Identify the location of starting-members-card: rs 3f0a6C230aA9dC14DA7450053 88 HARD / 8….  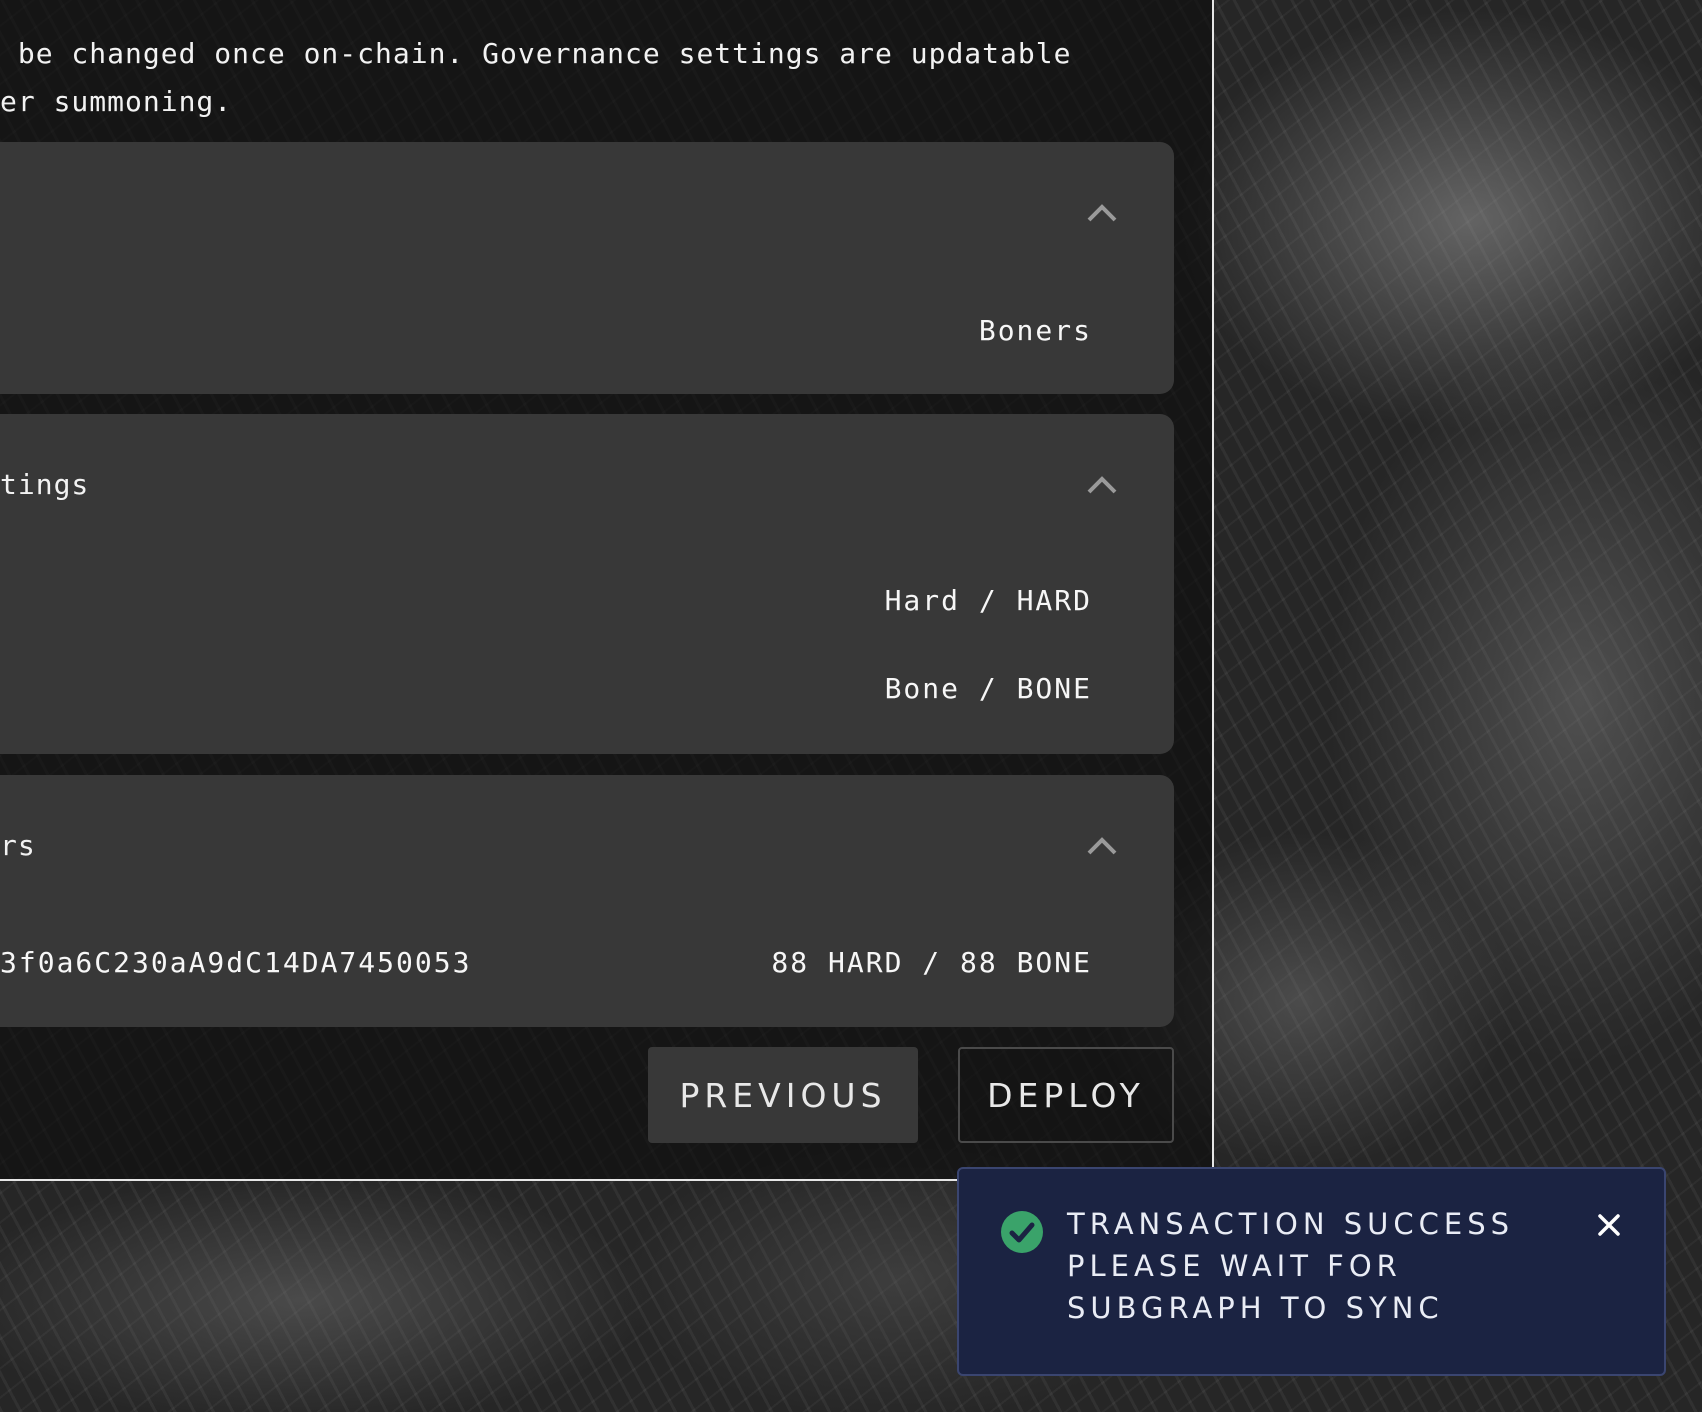
(587, 901).